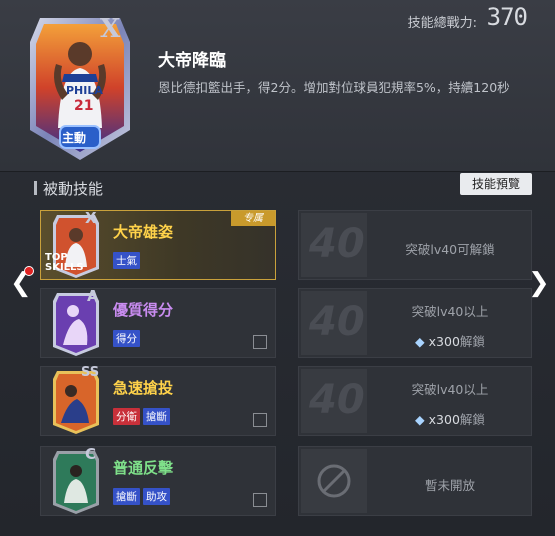 This screenshot has width=555, height=536. What do you see at coordinates (143, 388) in the screenshot?
I see `skill-name: 急速搶投` at bounding box center [143, 388].